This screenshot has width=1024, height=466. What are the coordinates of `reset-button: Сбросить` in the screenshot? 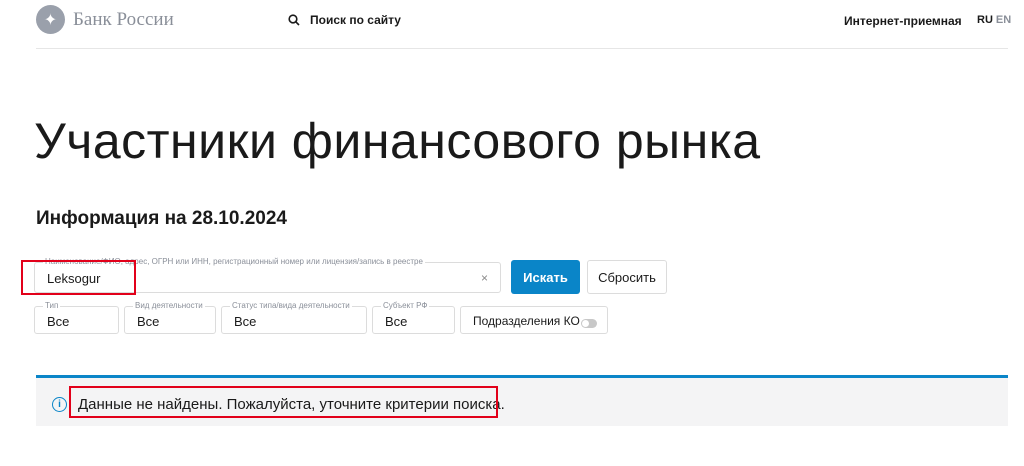 It's located at (627, 277).